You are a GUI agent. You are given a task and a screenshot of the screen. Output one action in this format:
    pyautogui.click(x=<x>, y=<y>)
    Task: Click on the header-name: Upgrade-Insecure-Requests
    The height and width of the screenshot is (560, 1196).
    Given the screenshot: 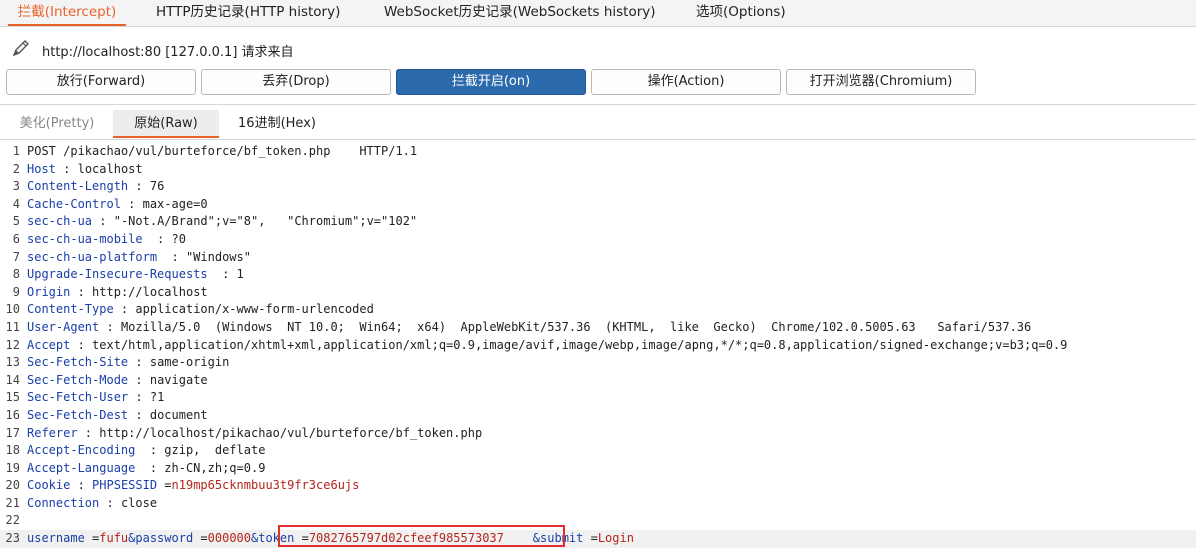 What is the action you would take?
    pyautogui.click(x=117, y=274)
    